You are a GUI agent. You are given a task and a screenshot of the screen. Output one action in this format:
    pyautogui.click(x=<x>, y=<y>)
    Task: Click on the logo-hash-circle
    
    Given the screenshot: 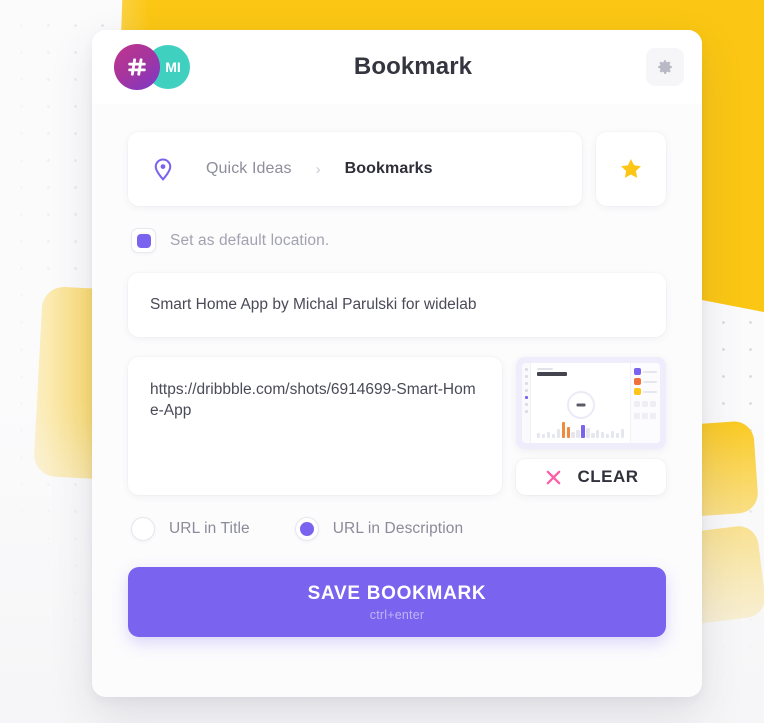 What is the action you would take?
    pyautogui.click(x=137, y=67)
    